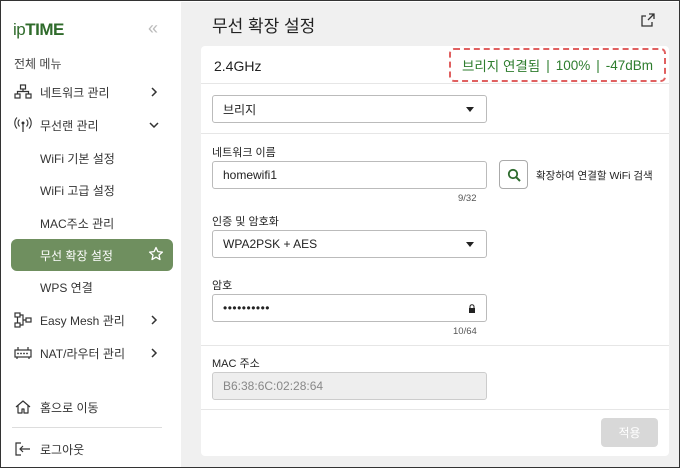 This screenshot has height=468, width=680. I want to click on mode-select: 브리지, so click(349, 109).